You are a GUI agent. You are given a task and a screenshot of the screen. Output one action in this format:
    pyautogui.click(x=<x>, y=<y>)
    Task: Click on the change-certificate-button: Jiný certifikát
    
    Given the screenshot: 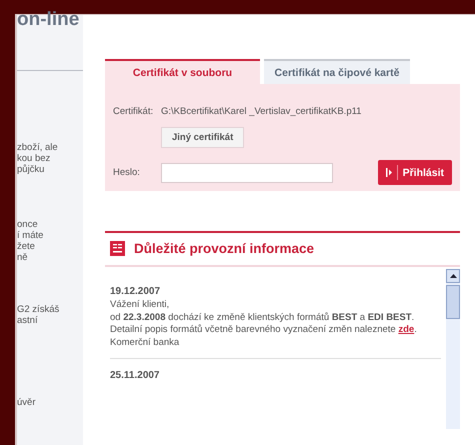 What is the action you would take?
    pyautogui.click(x=202, y=137)
    